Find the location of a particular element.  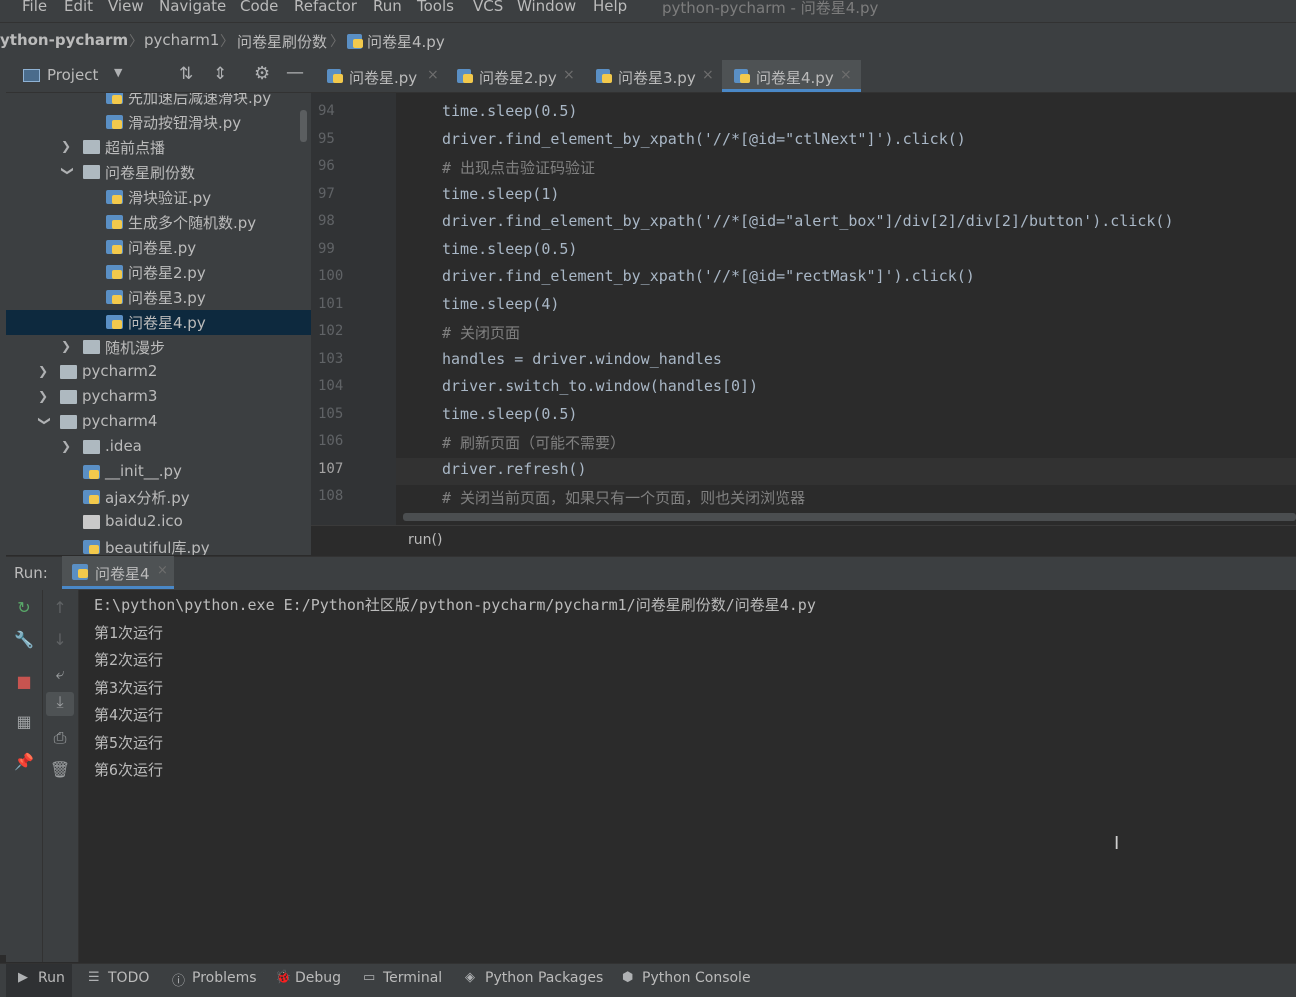

minimize-icon: — is located at coordinates (295, 72).